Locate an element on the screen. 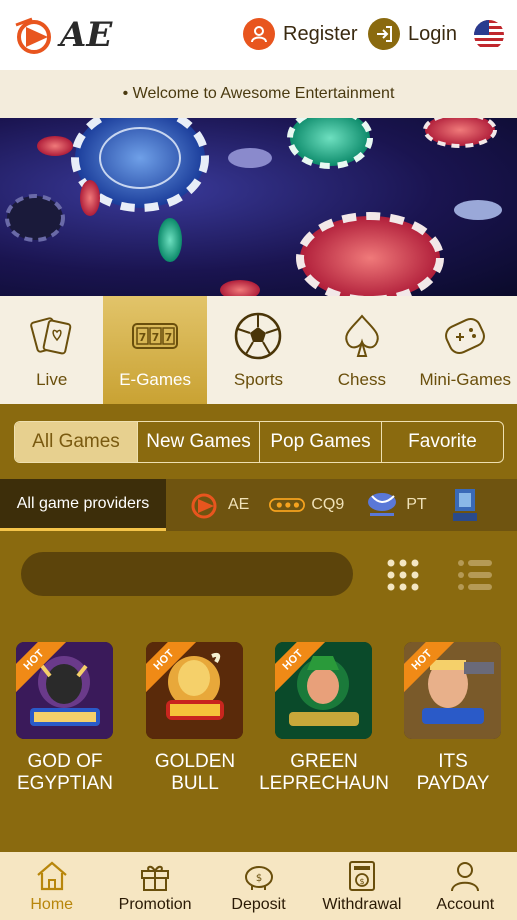 The width and height of the screenshot is (517, 920). nav-withdrawal: $ Withdrawal is located at coordinates (361, 886).